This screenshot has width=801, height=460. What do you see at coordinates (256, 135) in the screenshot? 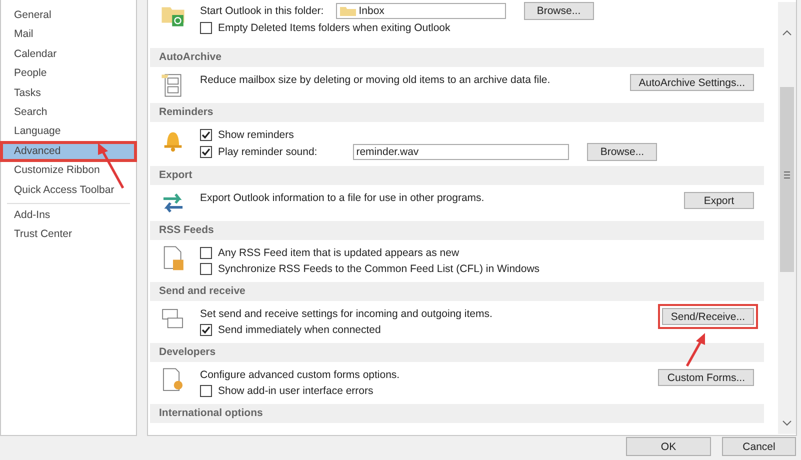
I see `checkbox-label: Show reminders` at bounding box center [256, 135].